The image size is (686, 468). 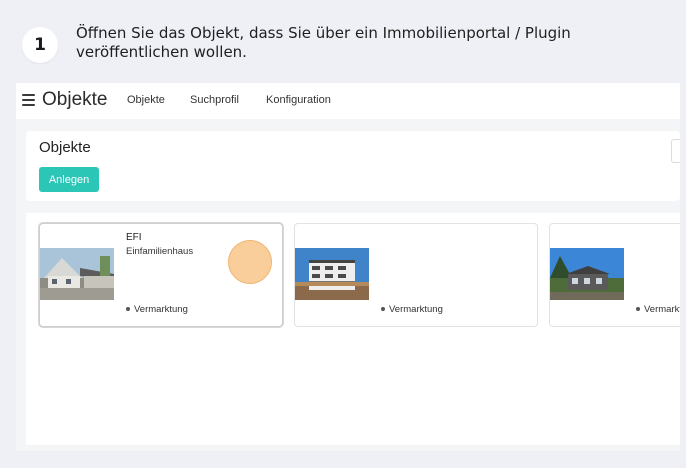 I want to click on object-status: Vermarkt, so click(x=658, y=309).